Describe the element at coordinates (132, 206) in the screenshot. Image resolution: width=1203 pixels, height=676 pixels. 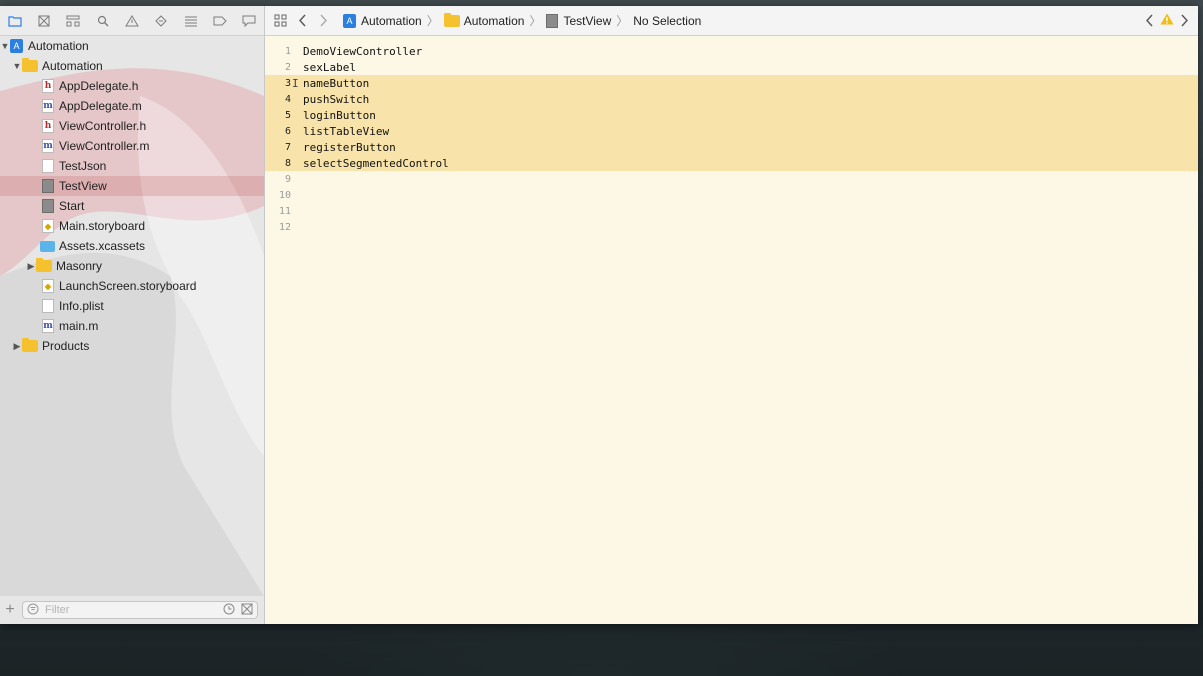
I see `tree-item-file: Start` at that location.